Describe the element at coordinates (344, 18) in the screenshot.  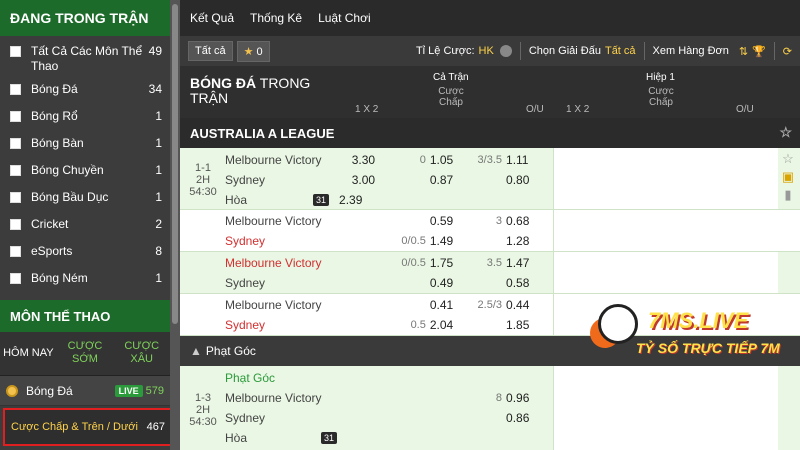
I see `nav-rules: Luật Chơi` at that location.